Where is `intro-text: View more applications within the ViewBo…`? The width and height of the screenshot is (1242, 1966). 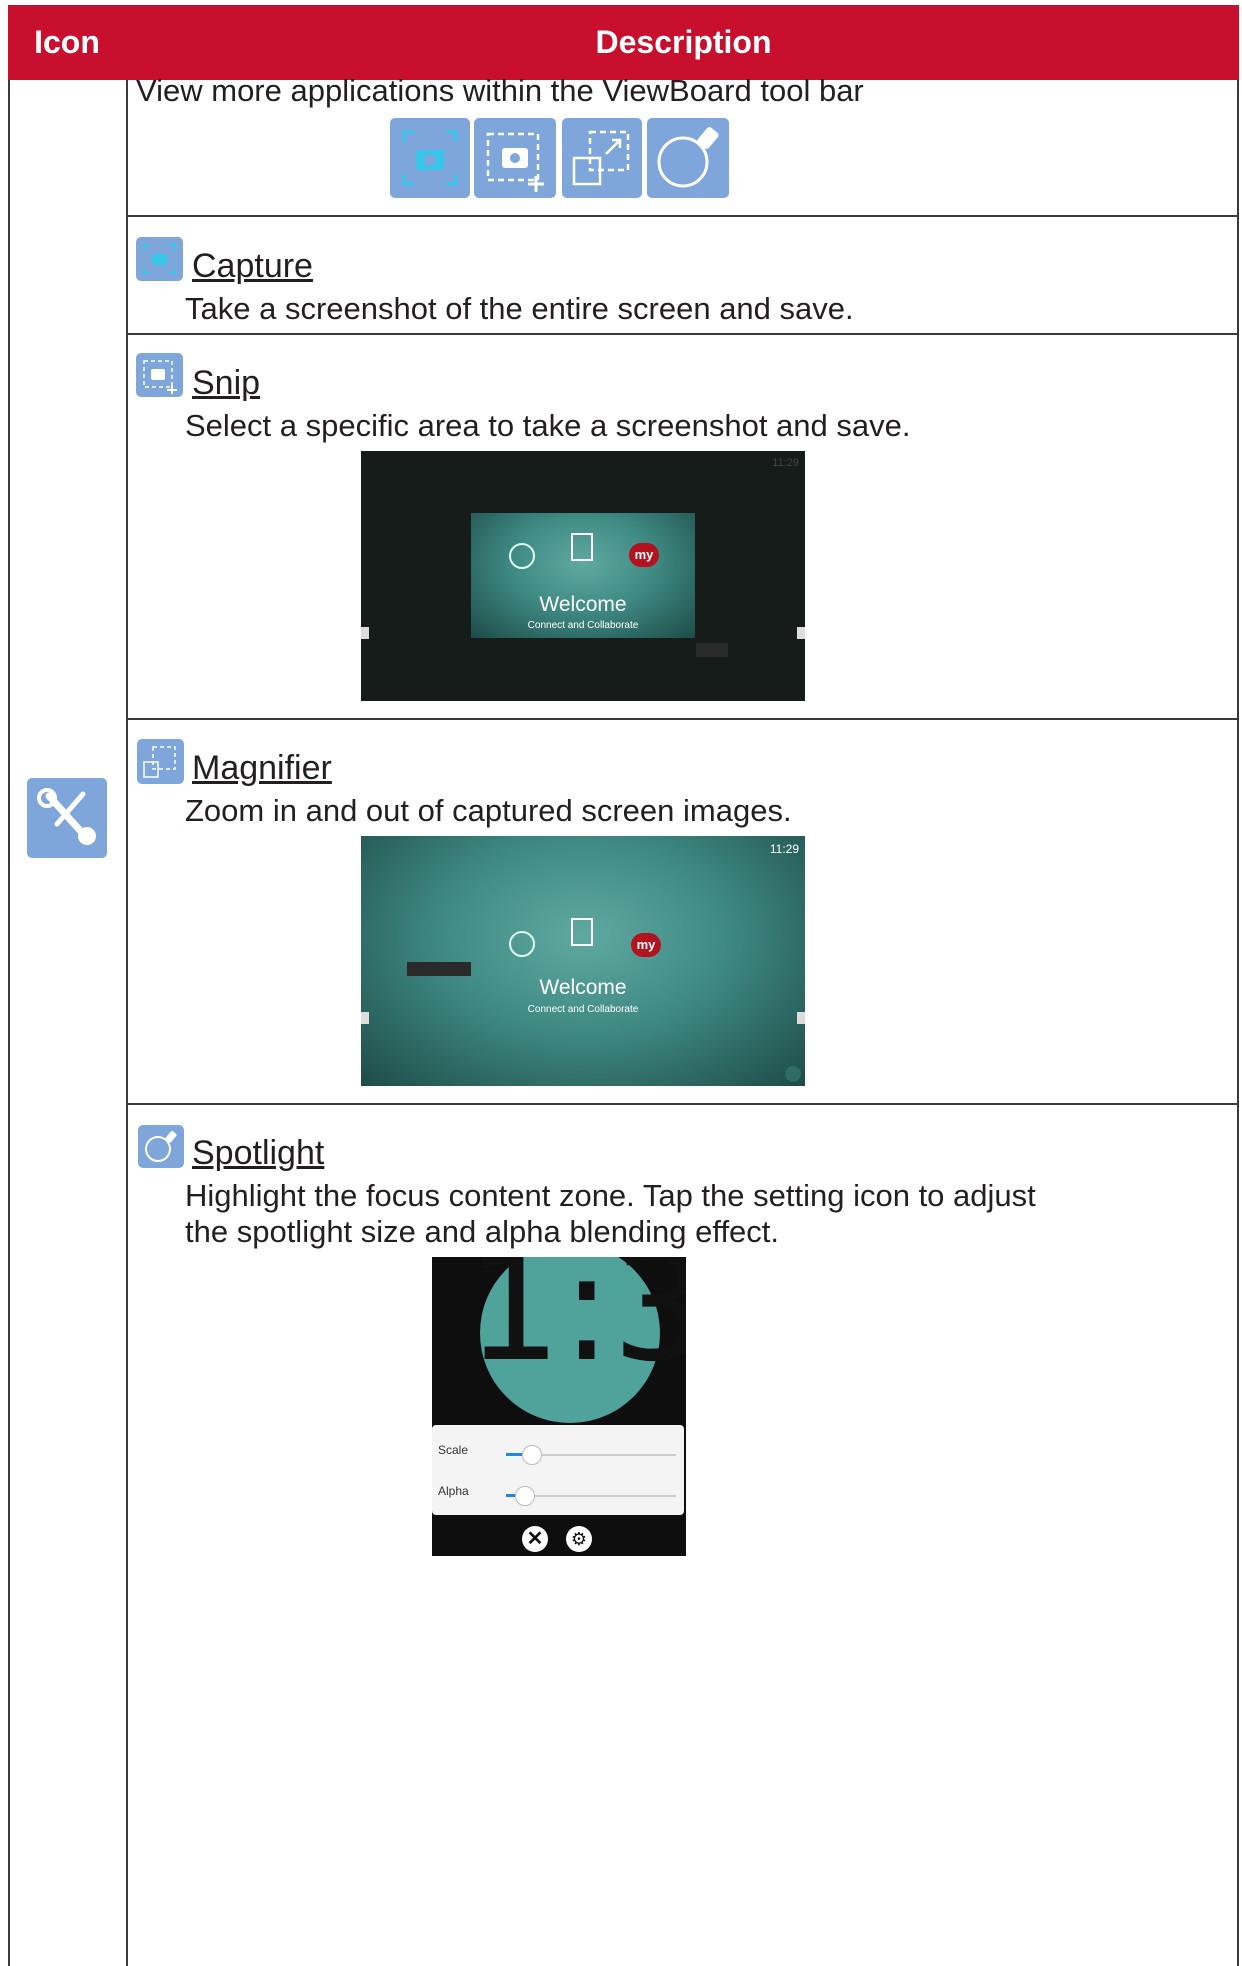
intro-text: View more applications within the ViewBo… is located at coordinates (500, 90).